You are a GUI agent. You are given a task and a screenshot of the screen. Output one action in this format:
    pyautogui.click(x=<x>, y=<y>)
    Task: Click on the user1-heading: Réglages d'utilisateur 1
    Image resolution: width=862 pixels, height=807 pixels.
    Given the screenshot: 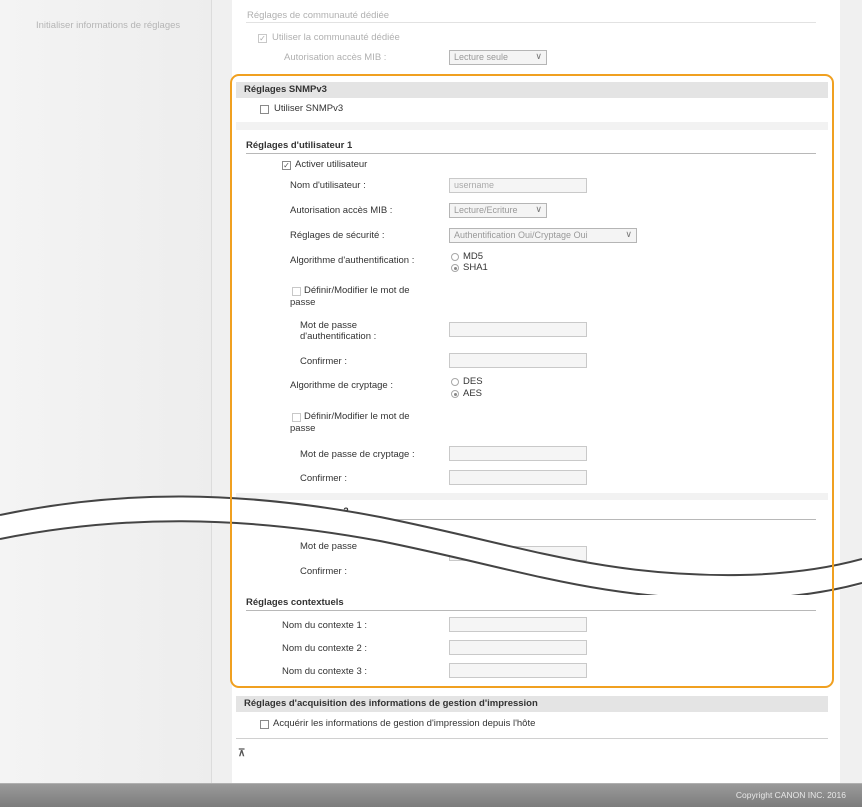 What is the action you would take?
    pyautogui.click(x=531, y=146)
    